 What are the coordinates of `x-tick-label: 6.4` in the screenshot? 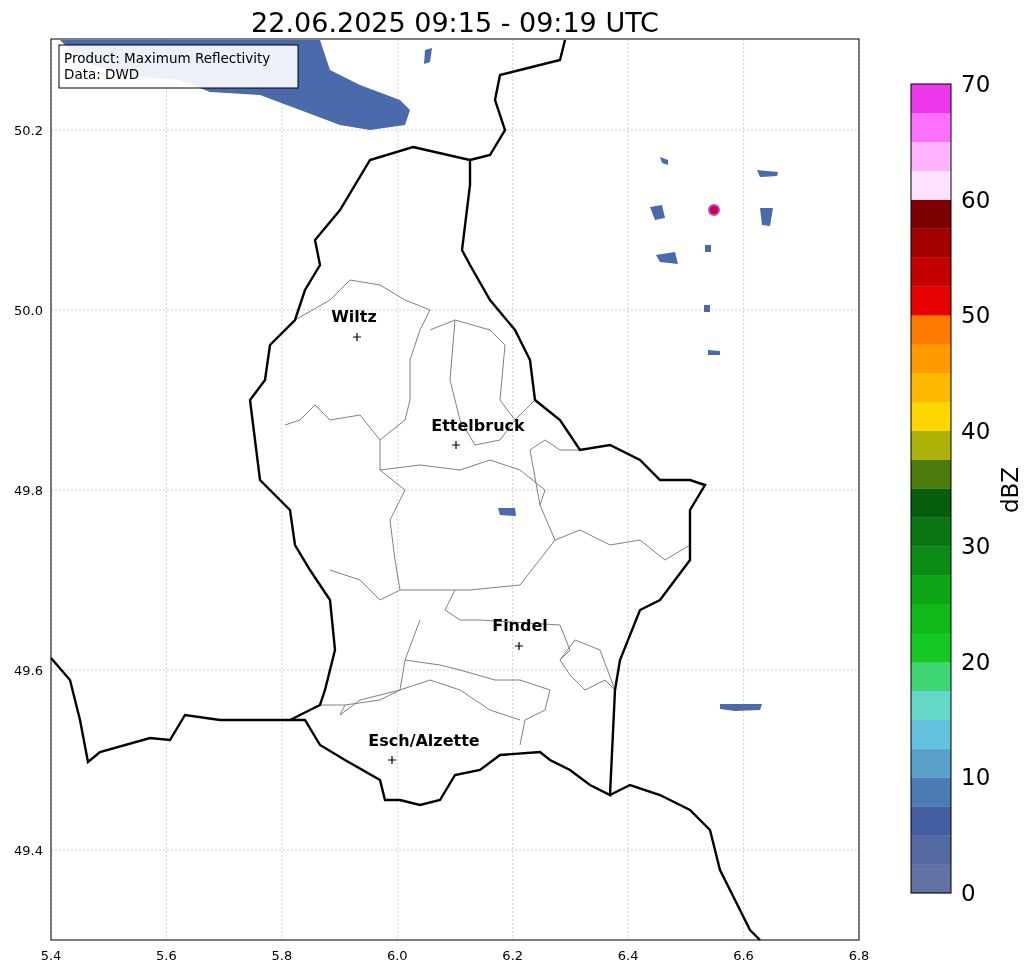 It's located at (628, 955).